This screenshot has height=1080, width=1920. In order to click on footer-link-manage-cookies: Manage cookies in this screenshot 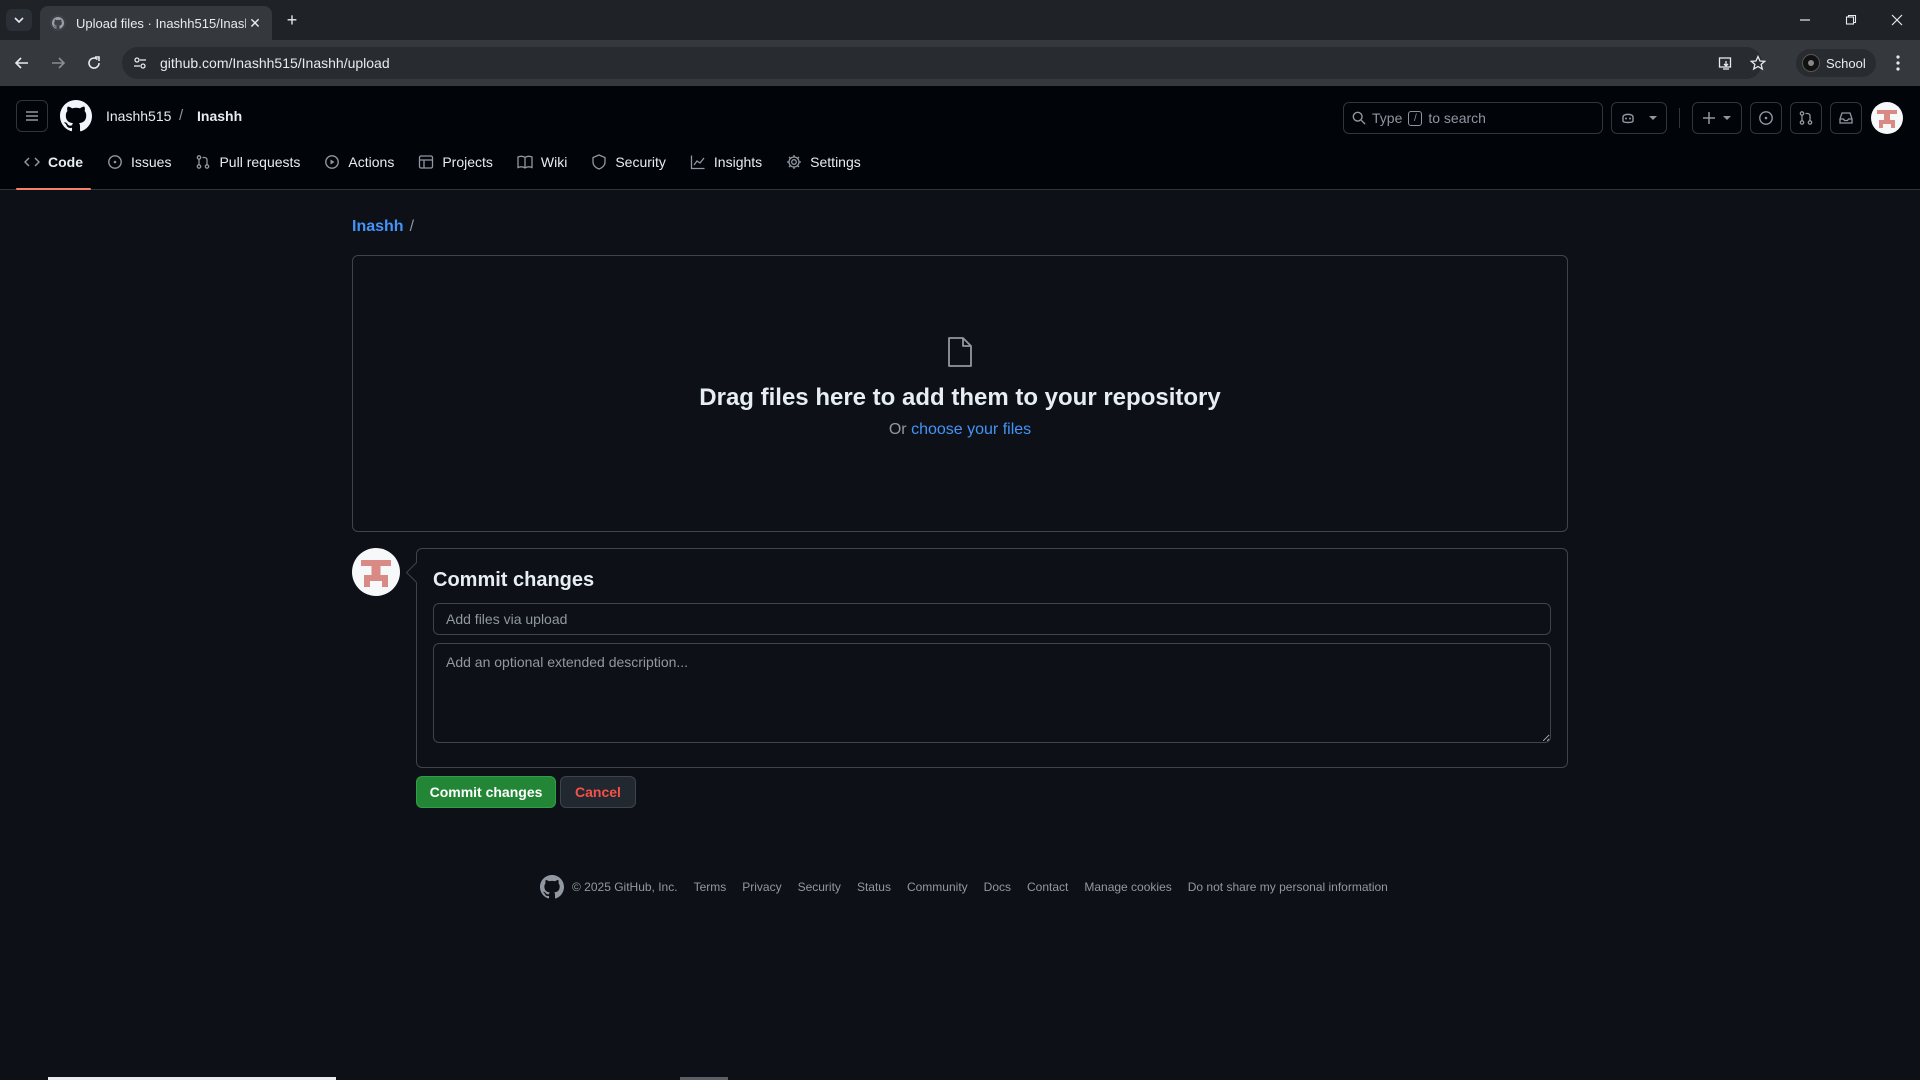, I will do `click(1127, 887)`.